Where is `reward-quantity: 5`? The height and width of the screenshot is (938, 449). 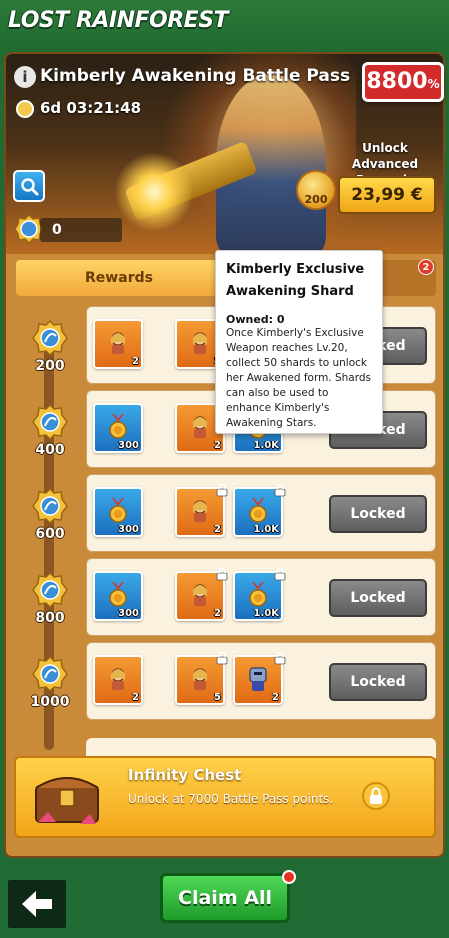
reward-quantity: 5 is located at coordinates (217, 697).